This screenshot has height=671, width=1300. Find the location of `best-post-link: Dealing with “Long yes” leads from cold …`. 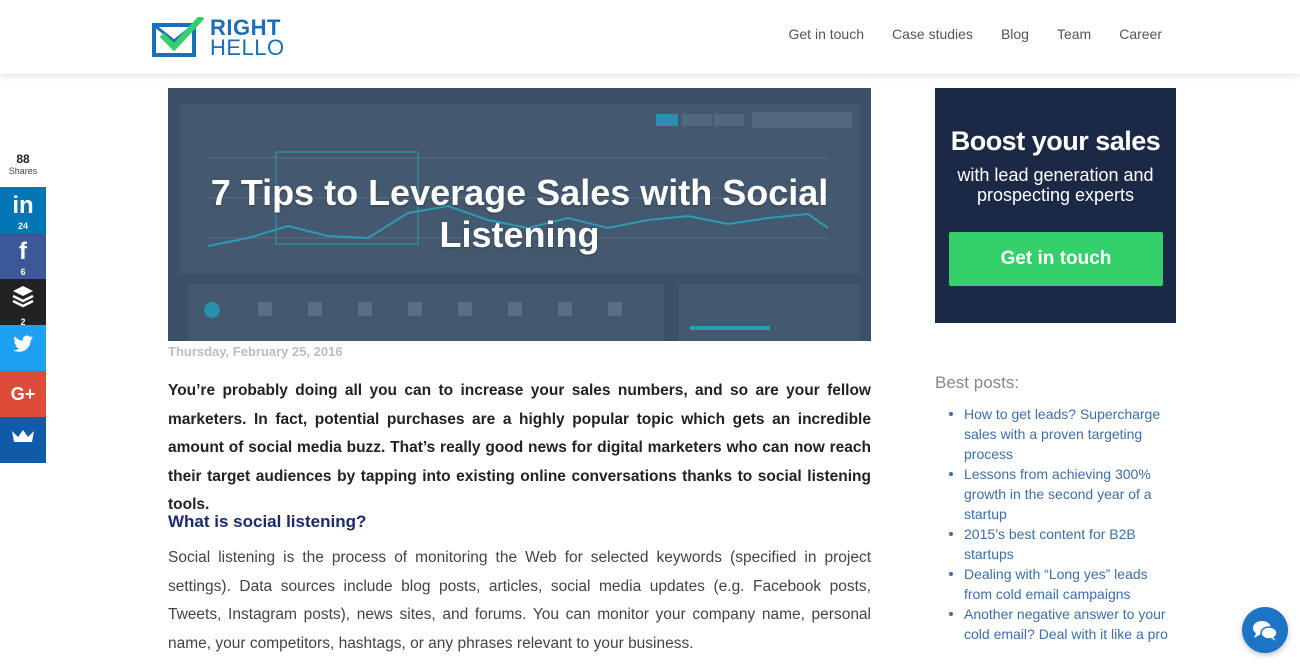

best-post-link: Dealing with “Long yes” leads from cold … is located at coordinates (1061, 584).